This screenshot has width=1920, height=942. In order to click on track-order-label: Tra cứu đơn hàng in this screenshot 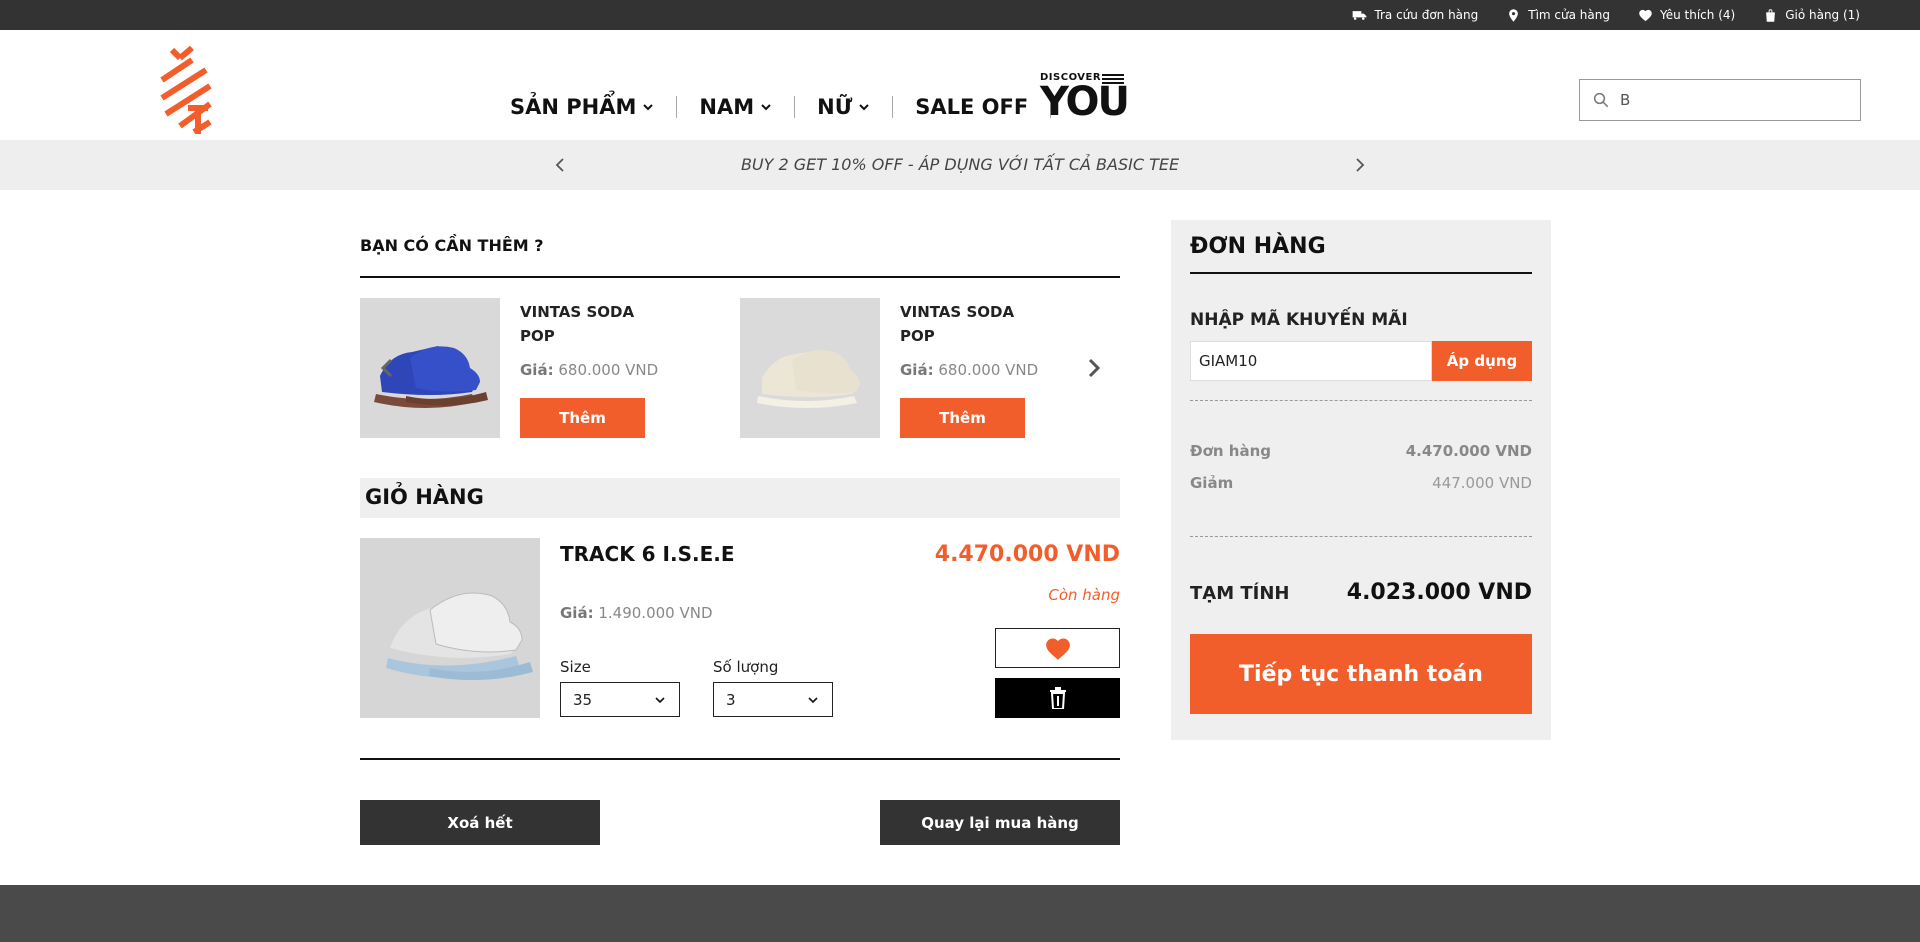, I will do `click(1426, 15)`.